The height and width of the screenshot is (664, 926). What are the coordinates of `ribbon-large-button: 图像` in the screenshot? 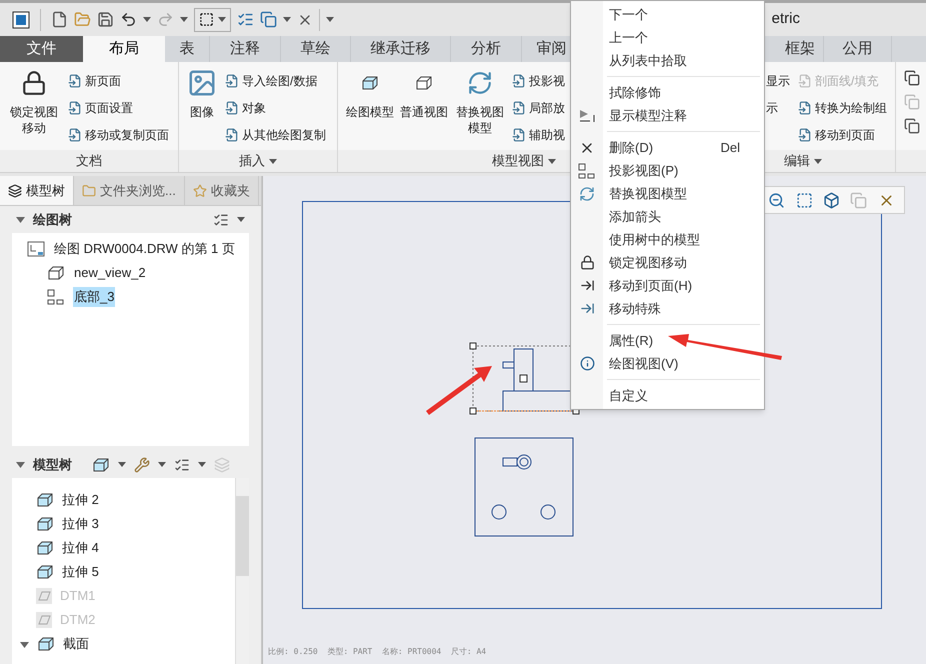 It's located at (202, 108).